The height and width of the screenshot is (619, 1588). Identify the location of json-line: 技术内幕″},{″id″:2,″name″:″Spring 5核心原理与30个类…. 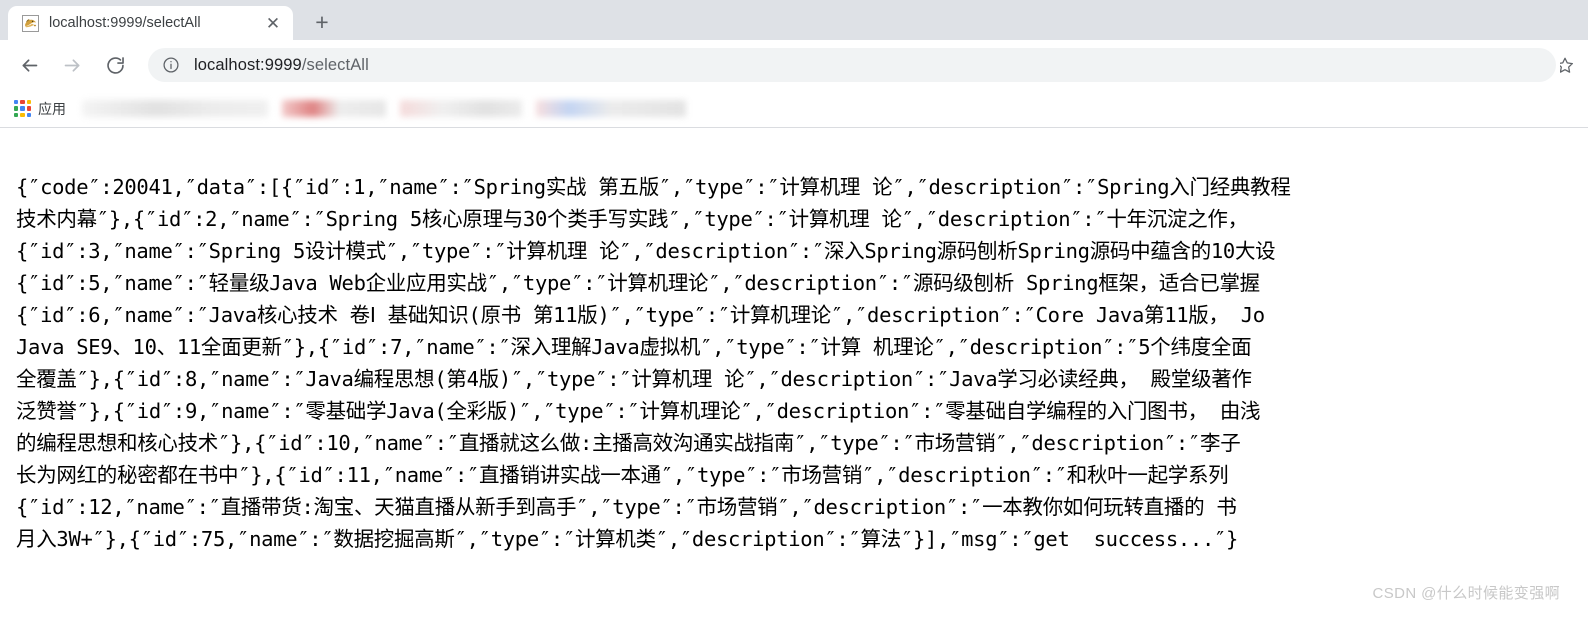
(632, 218).